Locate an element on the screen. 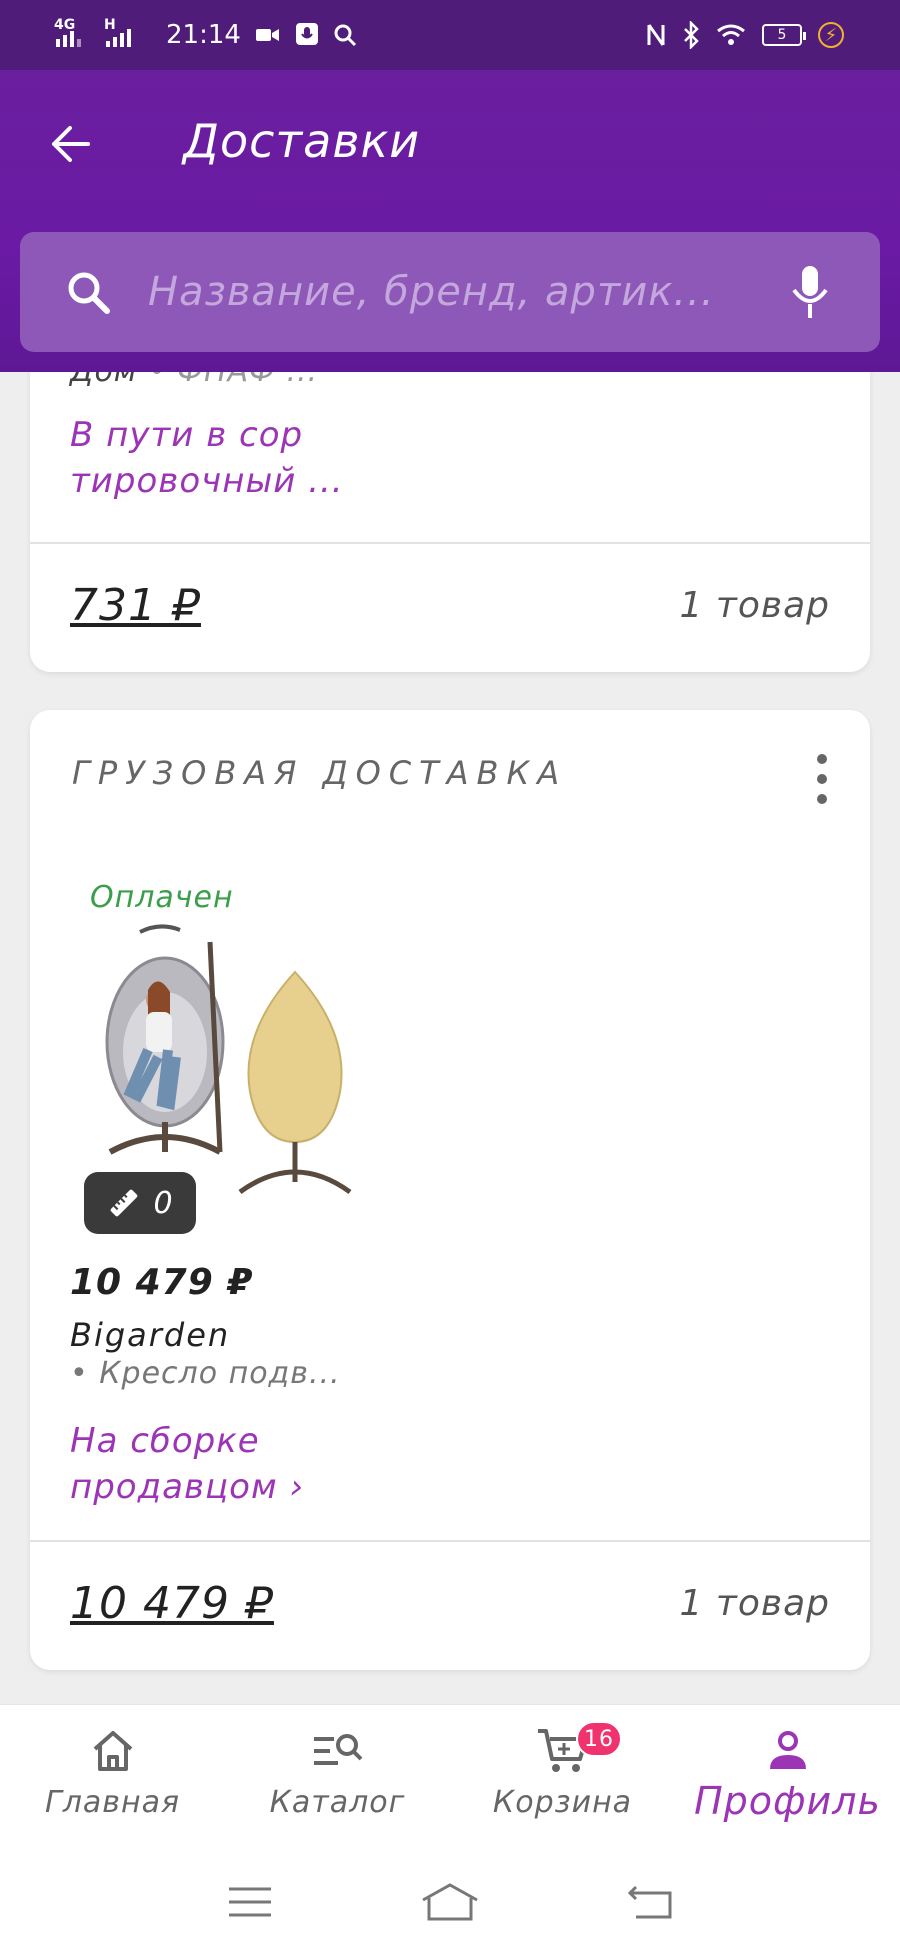  status-bar: 4G H 21:14 5 ⚡ is located at coordinates (450, 35).